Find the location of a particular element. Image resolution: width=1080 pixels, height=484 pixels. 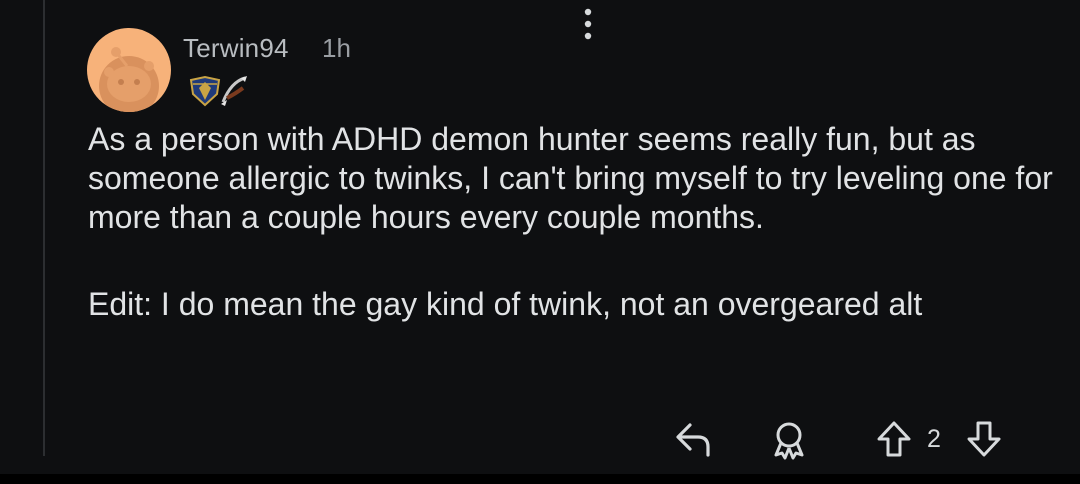

glaive-icon is located at coordinates (234, 91).